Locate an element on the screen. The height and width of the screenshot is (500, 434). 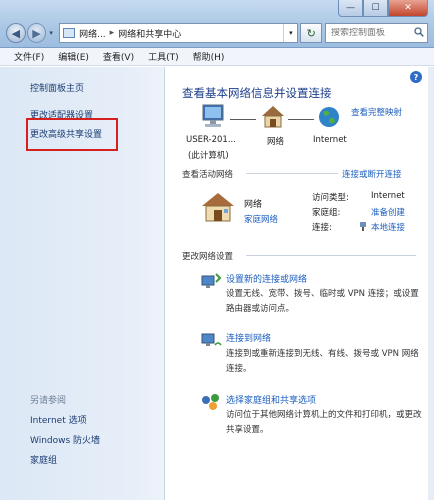
search-input is located at coordinates (370, 33).